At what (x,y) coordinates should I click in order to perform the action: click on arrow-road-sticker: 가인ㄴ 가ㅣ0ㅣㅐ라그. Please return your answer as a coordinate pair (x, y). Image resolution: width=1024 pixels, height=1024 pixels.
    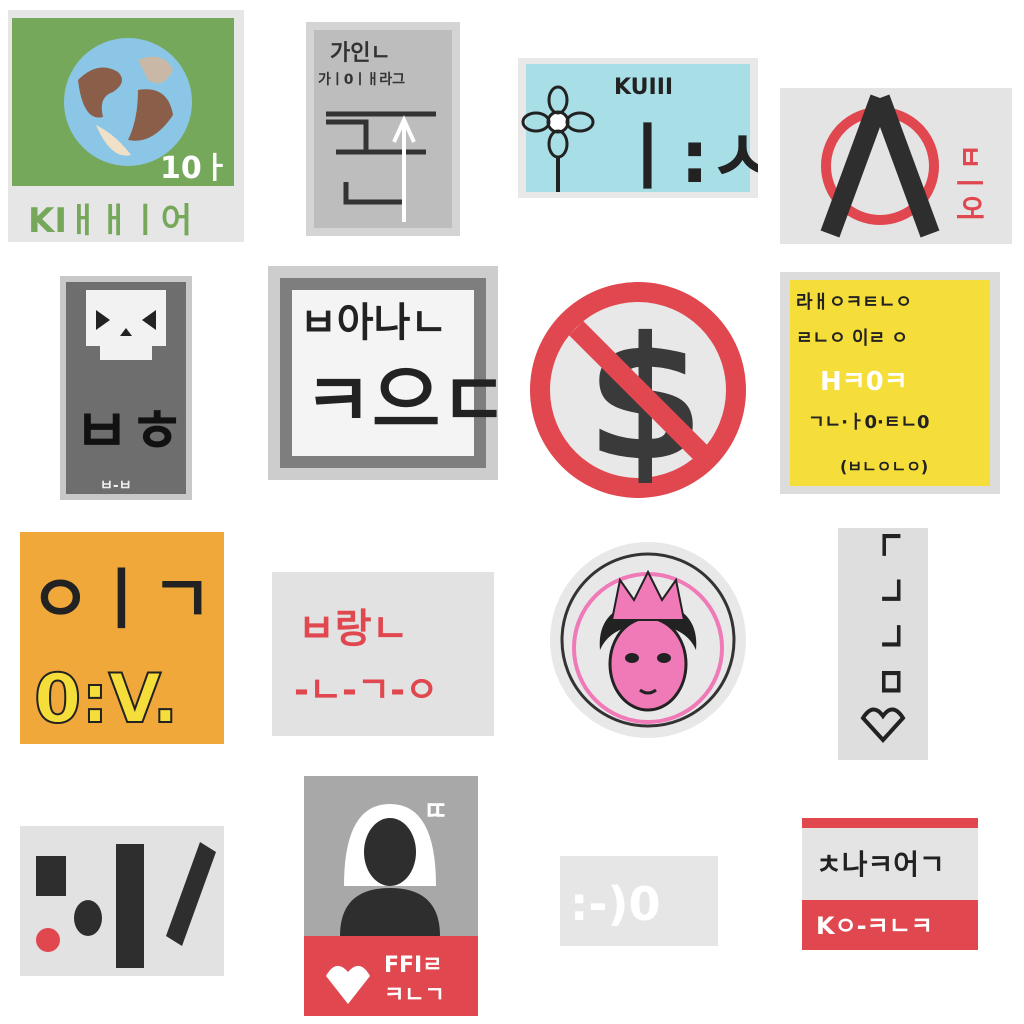
    Looking at the image, I should click on (383, 129).